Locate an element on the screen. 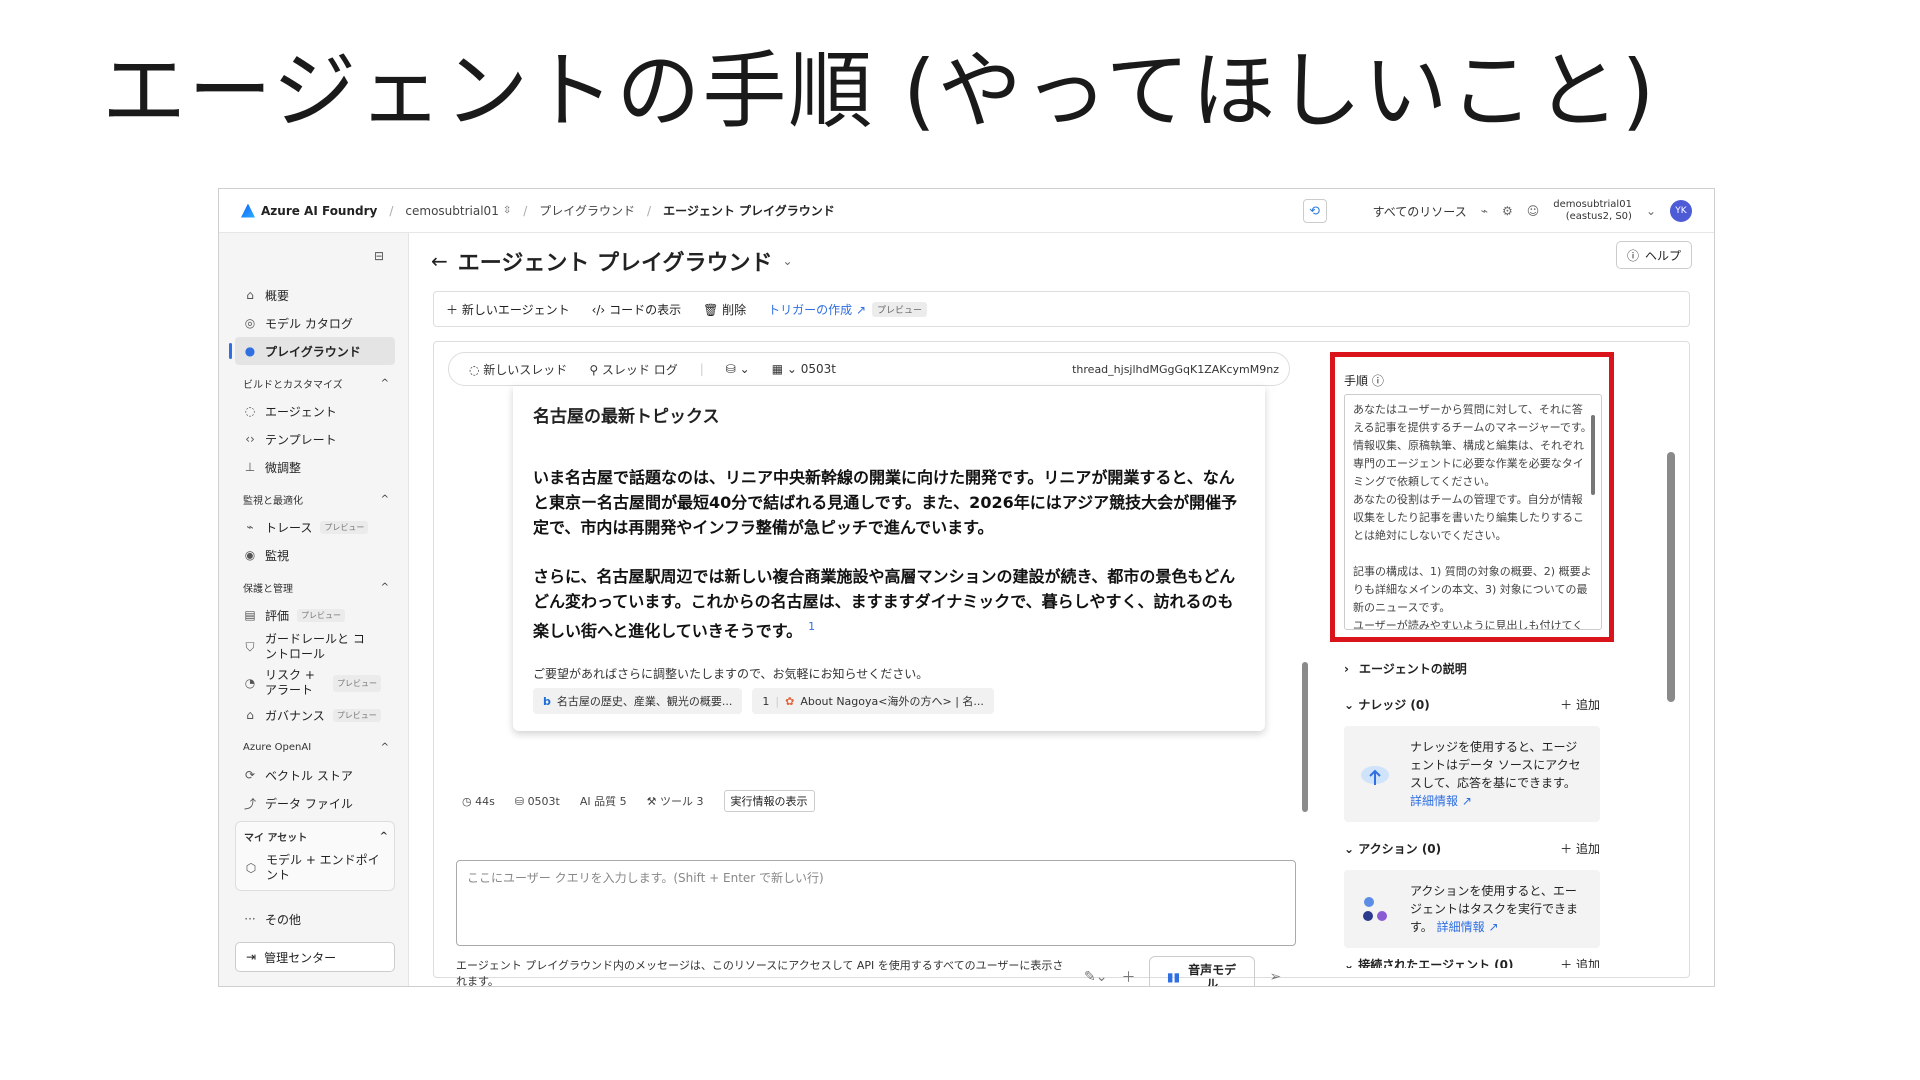  sidebar-item-playground: ● プレイグラウンド is located at coordinates (312, 351).